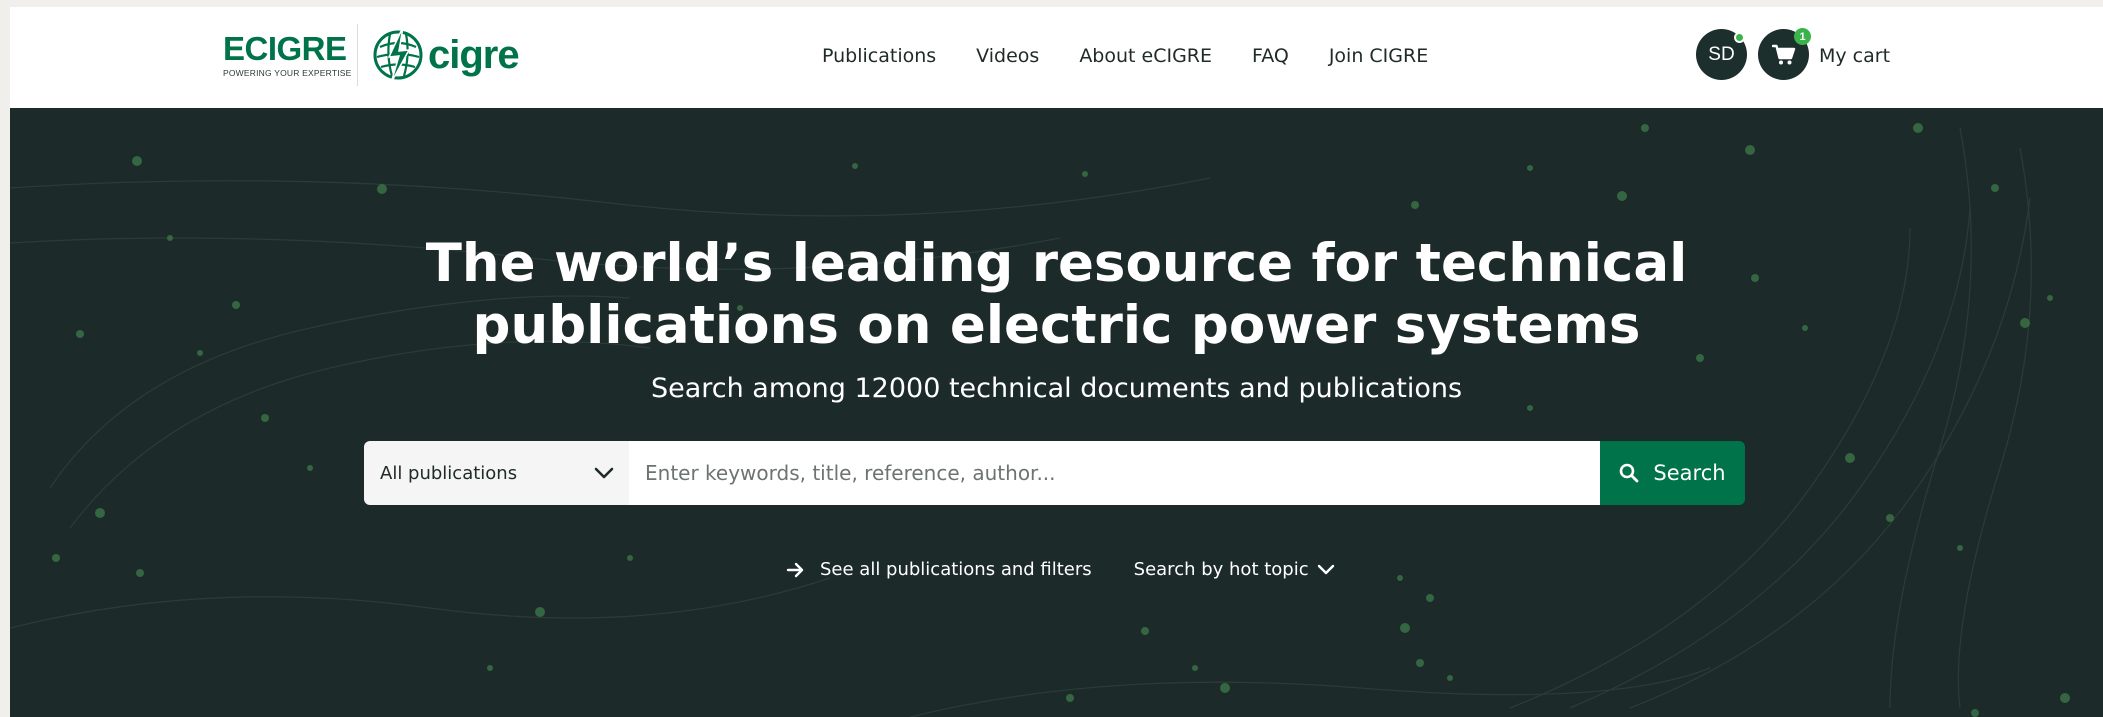 The height and width of the screenshot is (717, 2103). I want to click on nav-publications: Publications, so click(879, 56).